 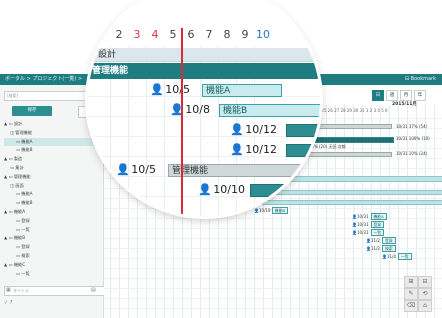 I want to click on view-button: 月, so click(x=406, y=95).